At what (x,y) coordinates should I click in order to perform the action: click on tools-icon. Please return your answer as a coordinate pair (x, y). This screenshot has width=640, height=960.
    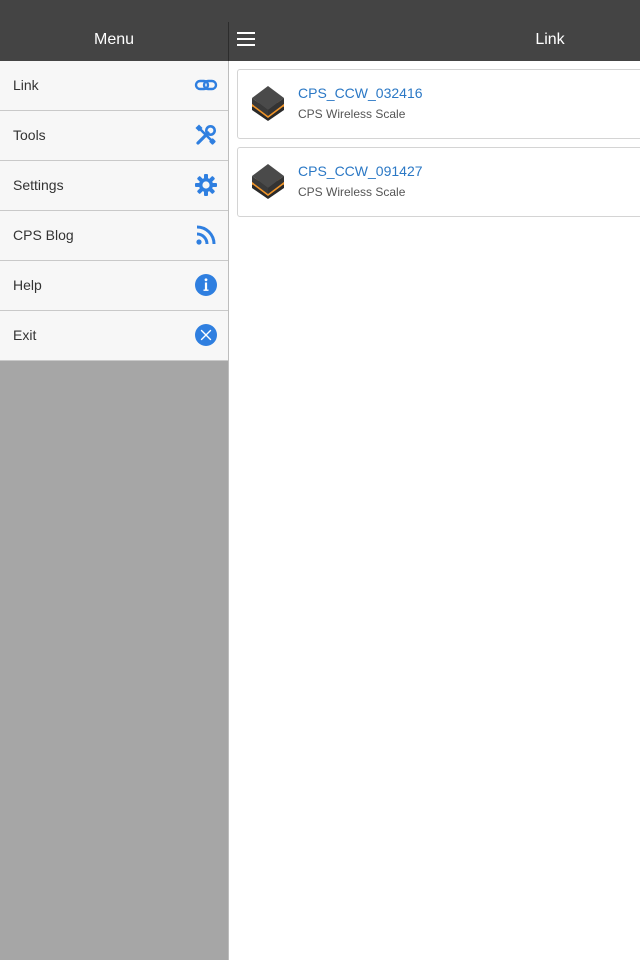
    Looking at the image, I should click on (206, 135).